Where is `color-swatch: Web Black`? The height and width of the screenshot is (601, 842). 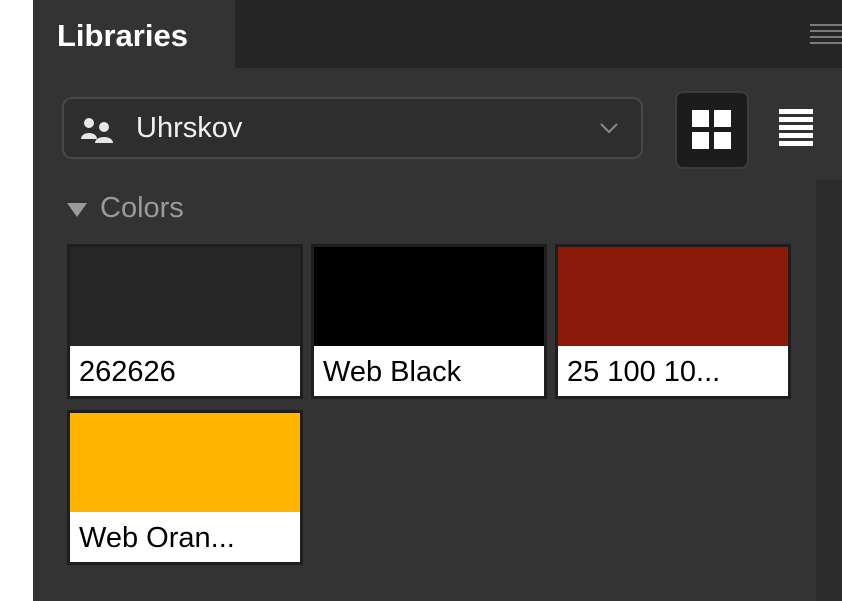 color-swatch: Web Black is located at coordinates (429, 321).